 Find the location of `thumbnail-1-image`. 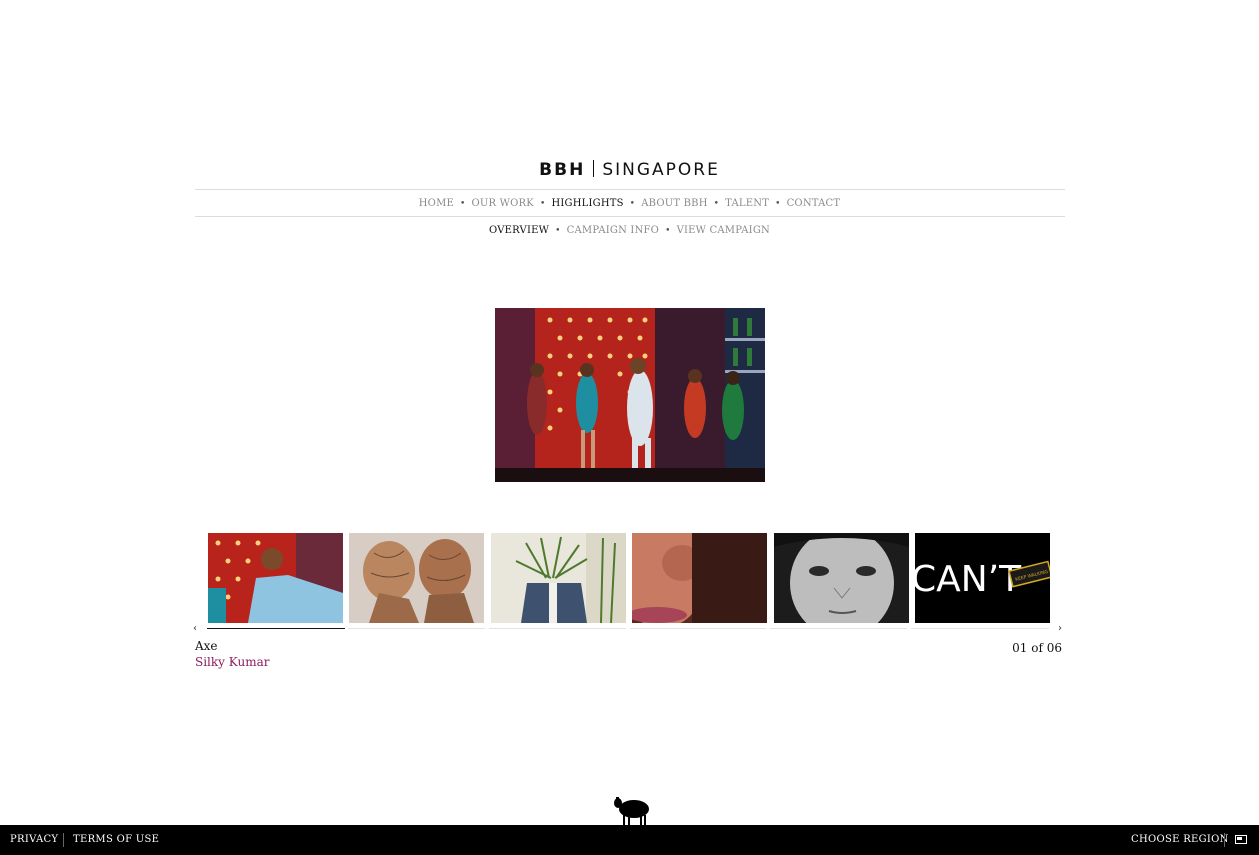

thumbnail-1-image is located at coordinates (275, 578).